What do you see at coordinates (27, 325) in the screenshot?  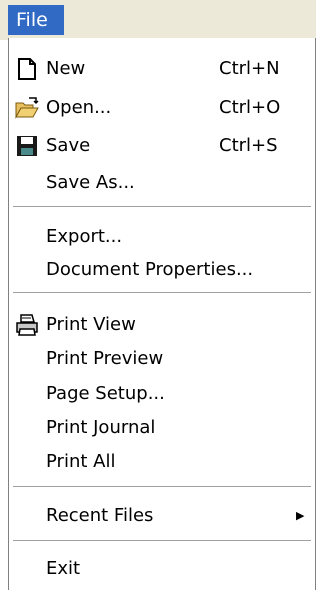 I see `printer-icon` at bounding box center [27, 325].